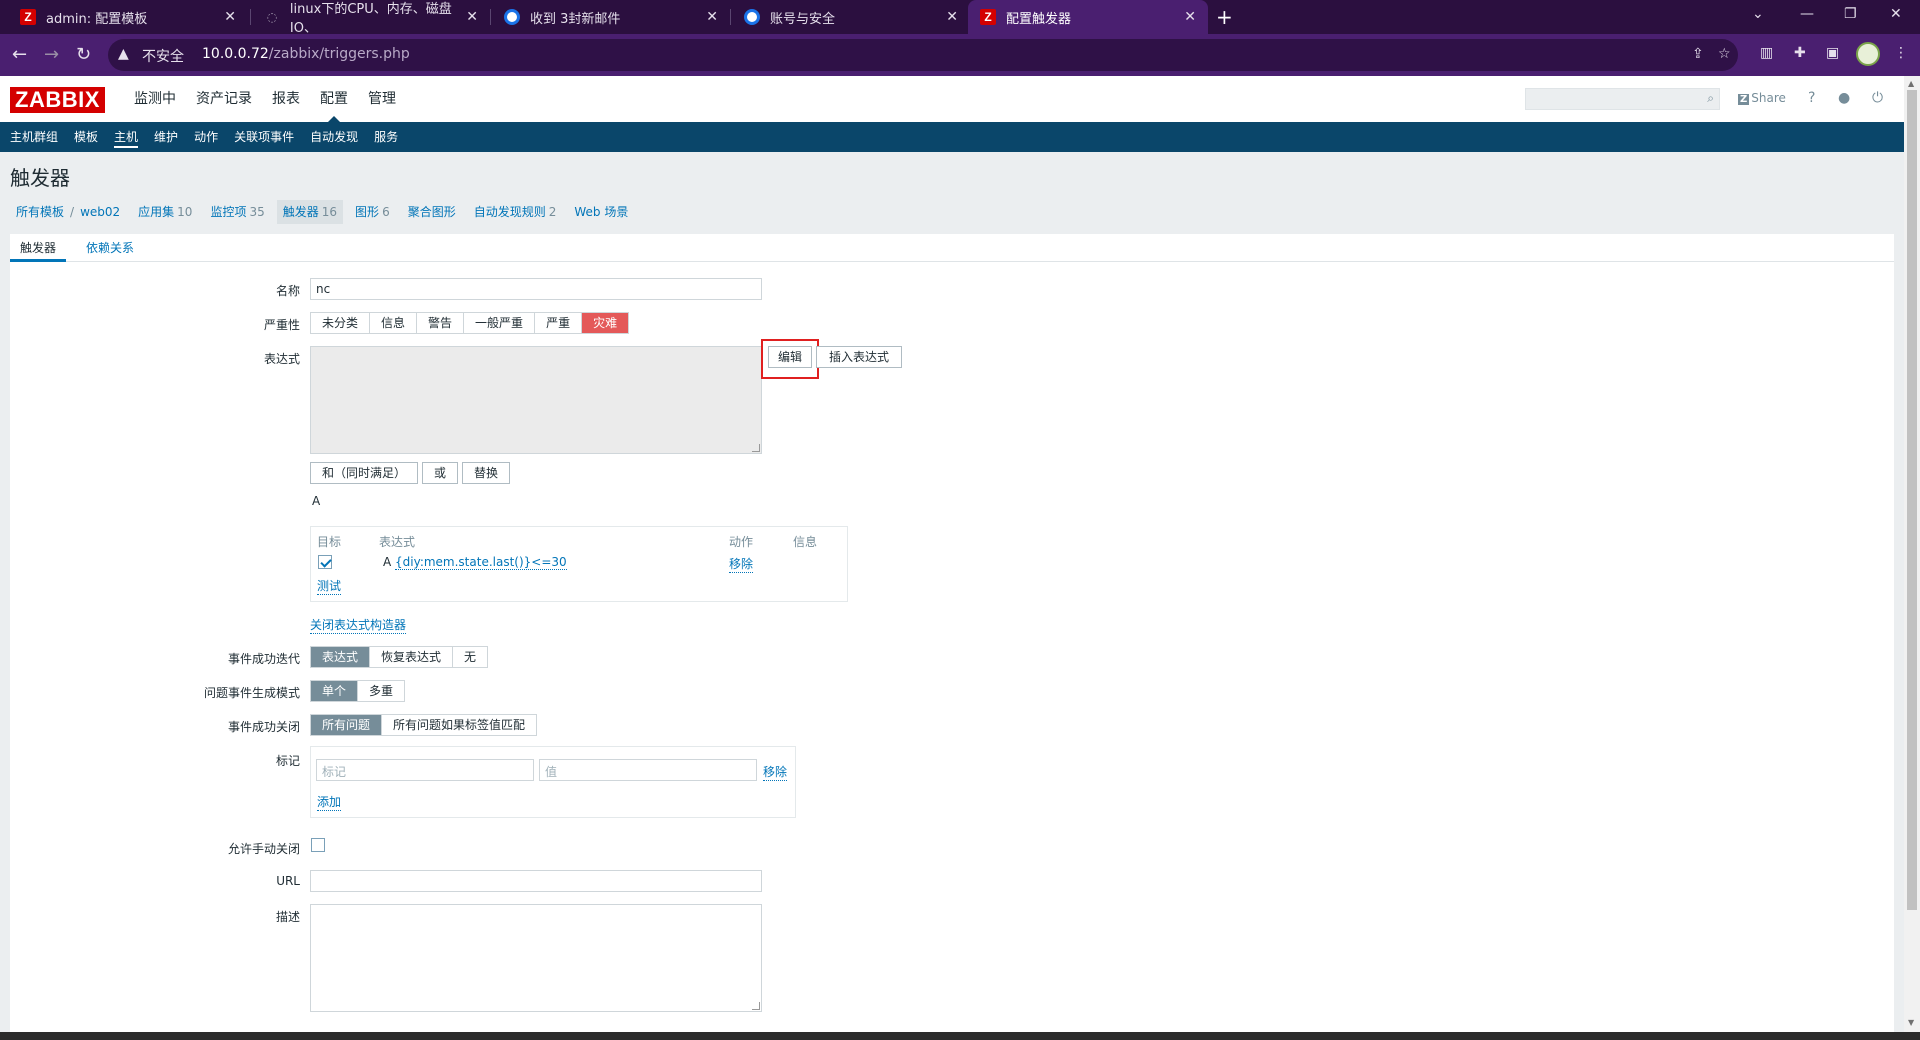 The height and width of the screenshot is (1040, 1920). Describe the element at coordinates (1224, 17) in the screenshot. I see `new-tab-plus-icon: +` at that location.